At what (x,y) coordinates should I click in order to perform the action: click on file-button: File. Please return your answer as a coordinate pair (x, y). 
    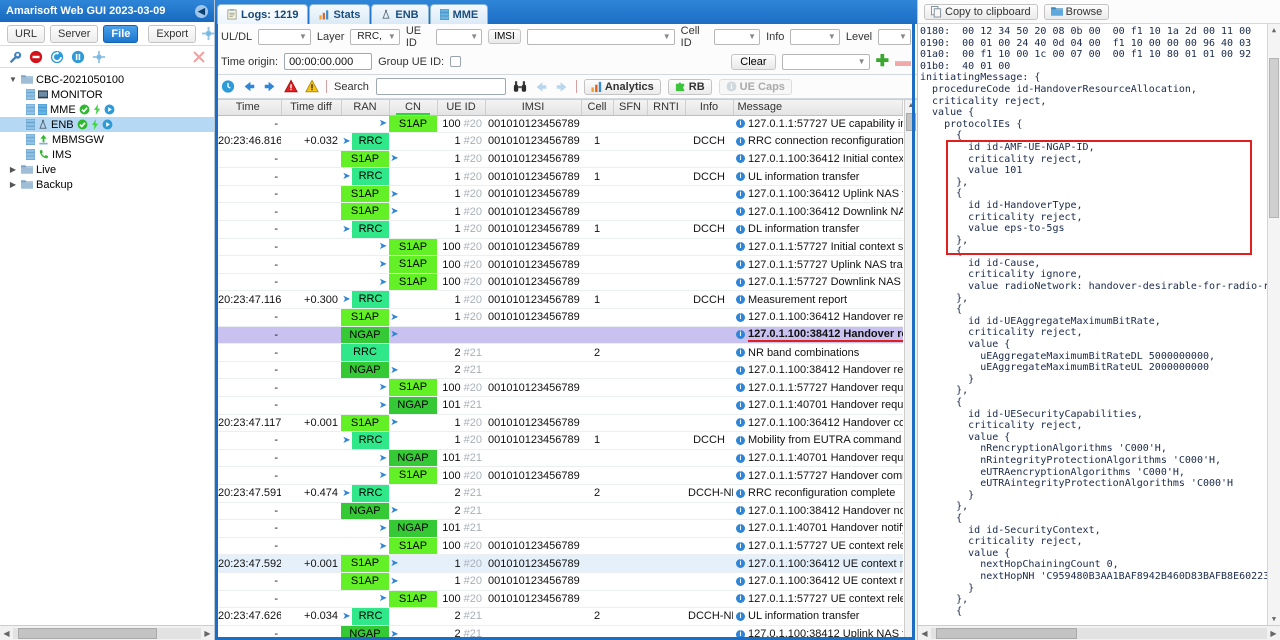
    Looking at the image, I should click on (121, 33).